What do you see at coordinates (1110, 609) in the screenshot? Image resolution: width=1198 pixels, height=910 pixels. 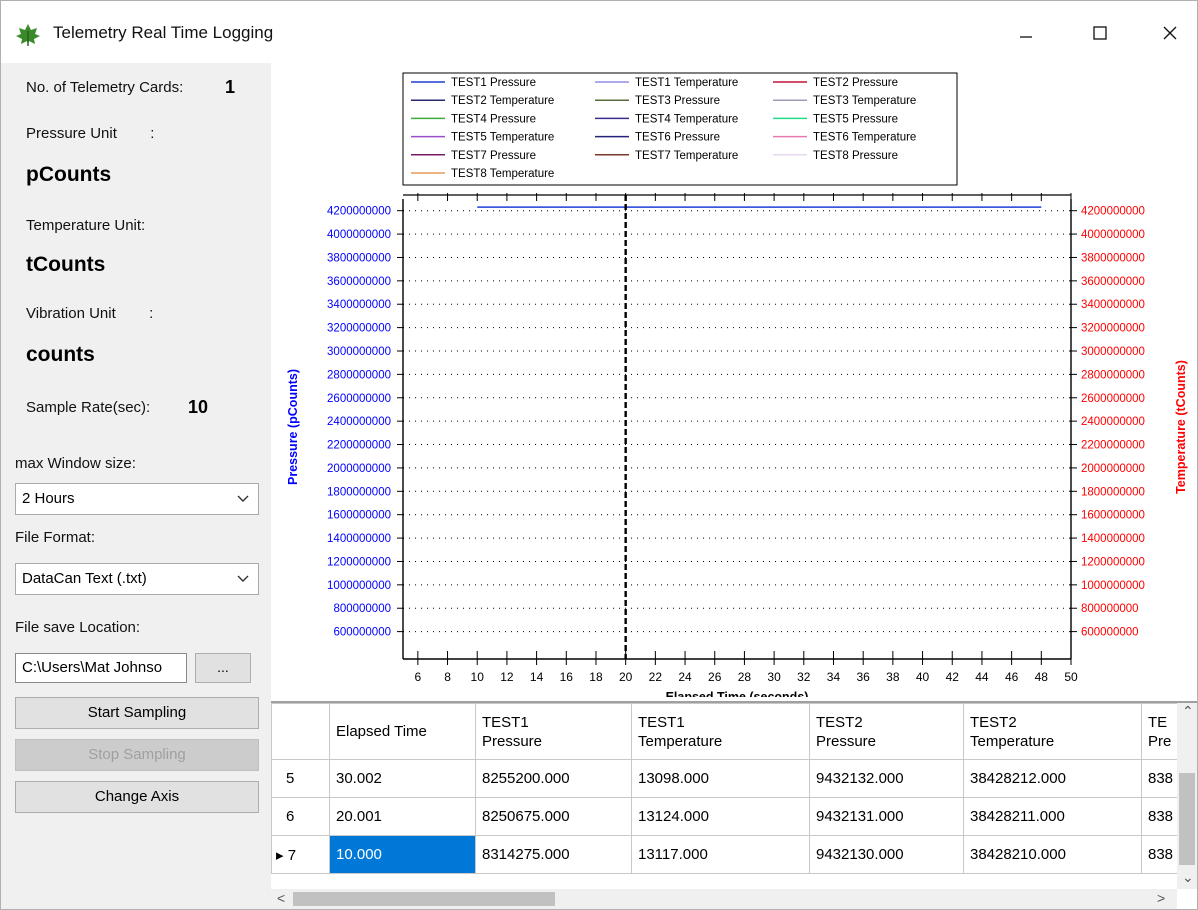 I see `y-tick-label-right: 800000000` at bounding box center [1110, 609].